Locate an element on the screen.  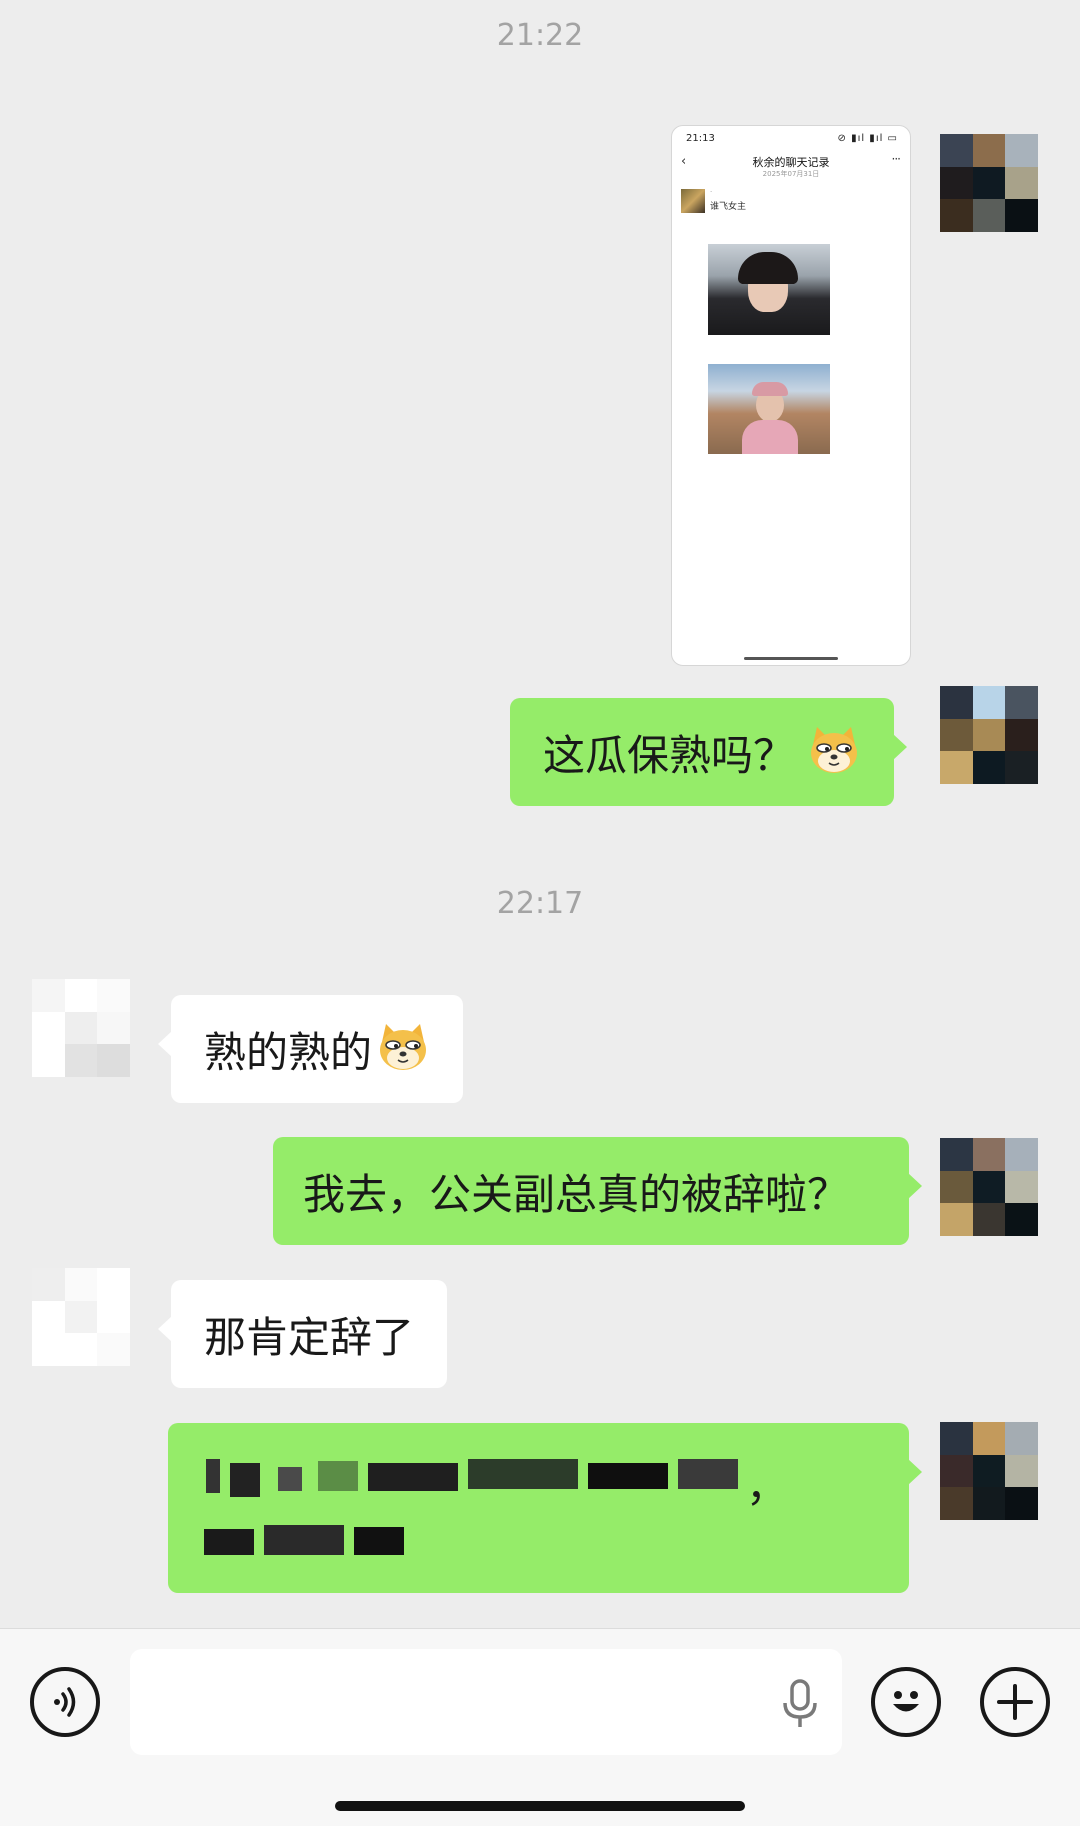
timestamp: 22:17 is located at coordinates (540, 903).